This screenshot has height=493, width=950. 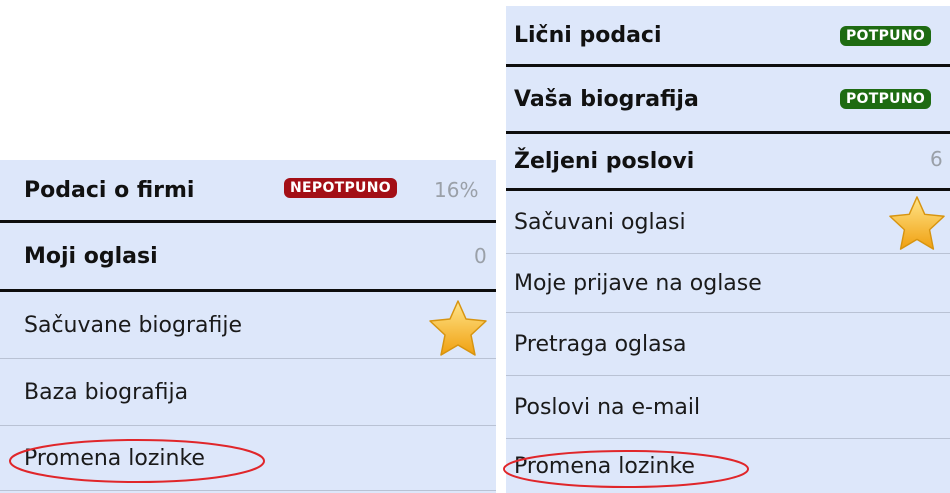 What do you see at coordinates (728, 222) in the screenshot?
I see `menu-item-saved-ads: Sačuvani oglasi` at bounding box center [728, 222].